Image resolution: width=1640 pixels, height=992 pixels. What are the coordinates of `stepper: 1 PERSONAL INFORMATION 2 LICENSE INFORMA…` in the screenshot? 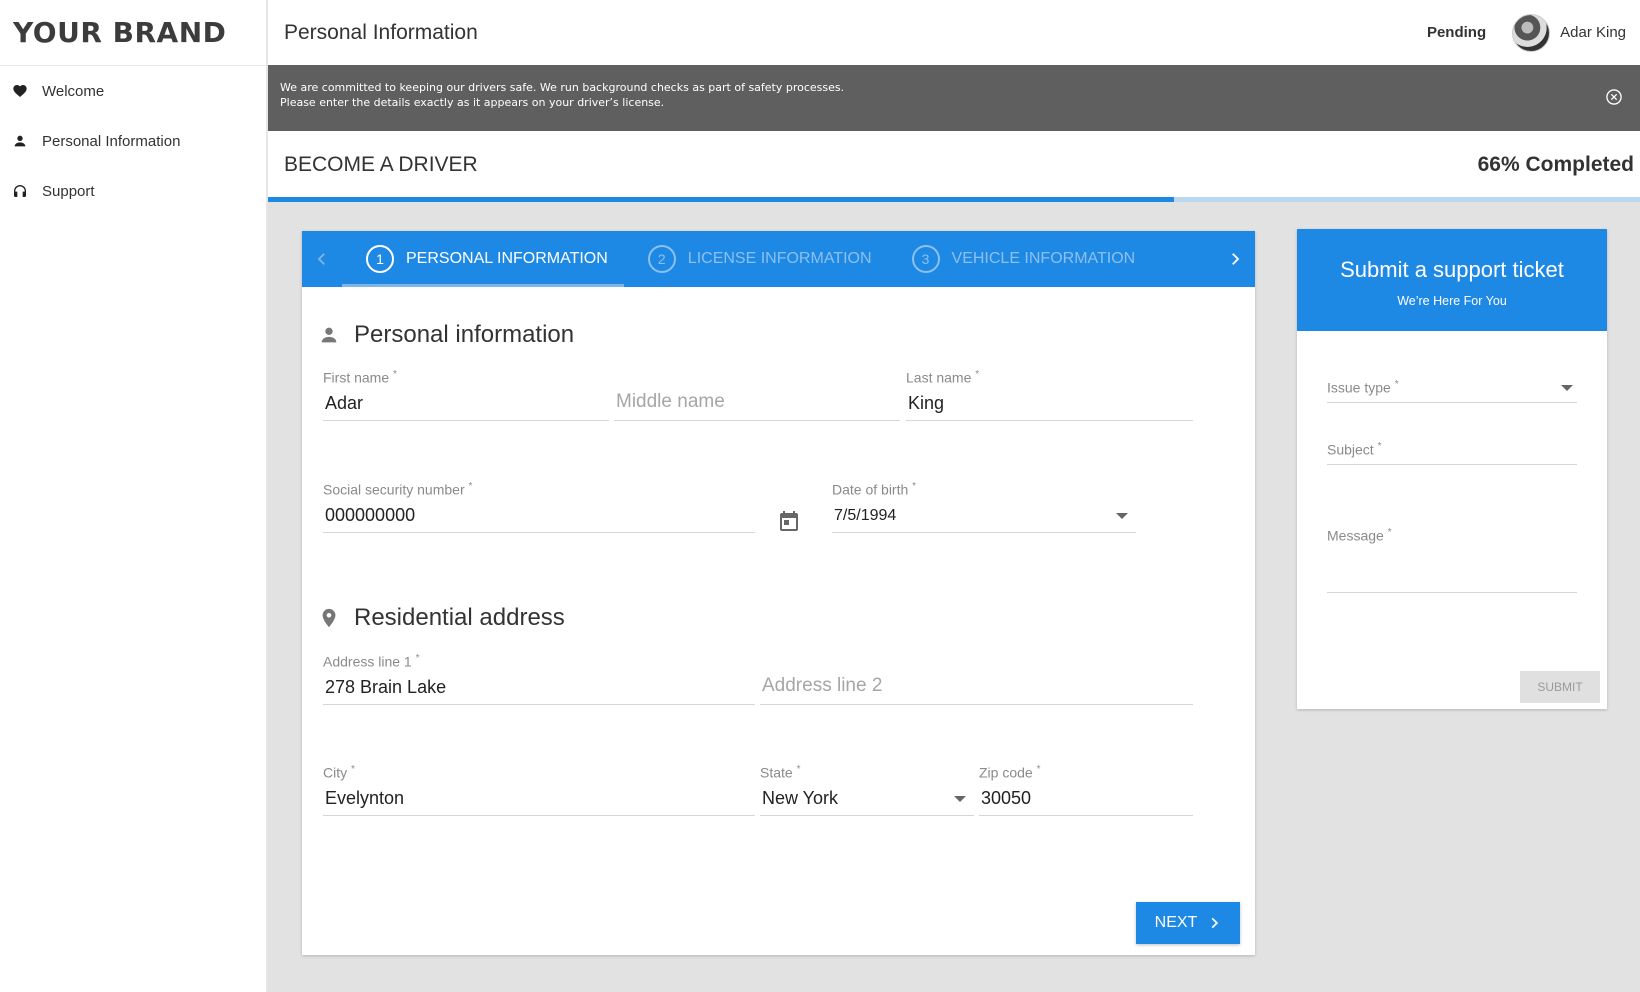 It's located at (778, 259).